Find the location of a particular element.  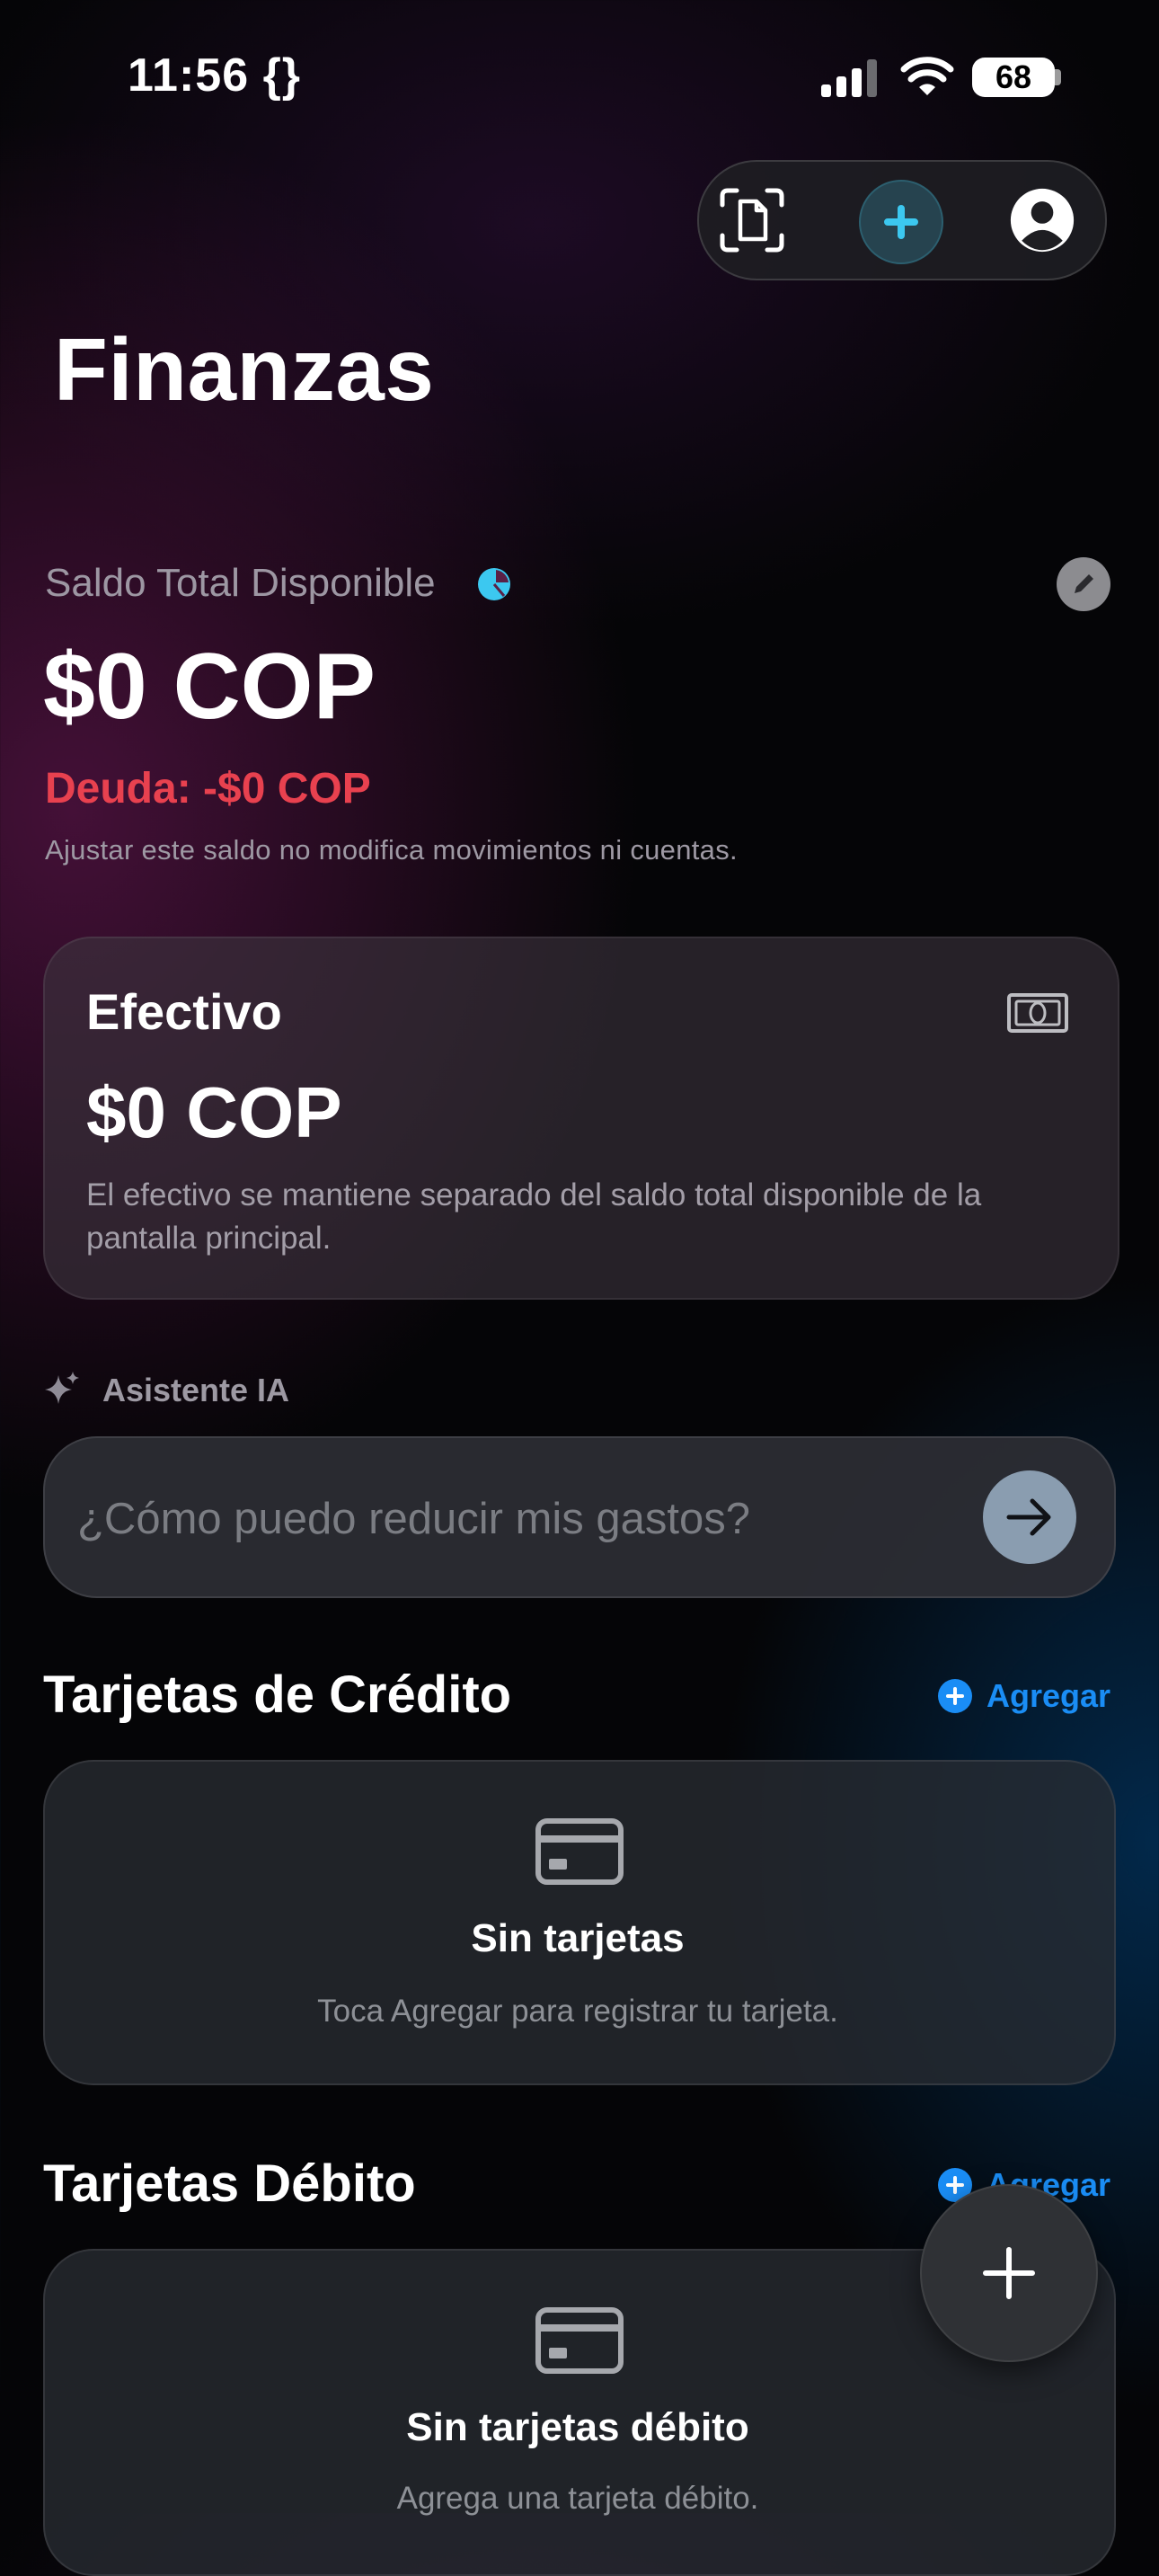

assistant-label: Asistente IA is located at coordinates (196, 1390).